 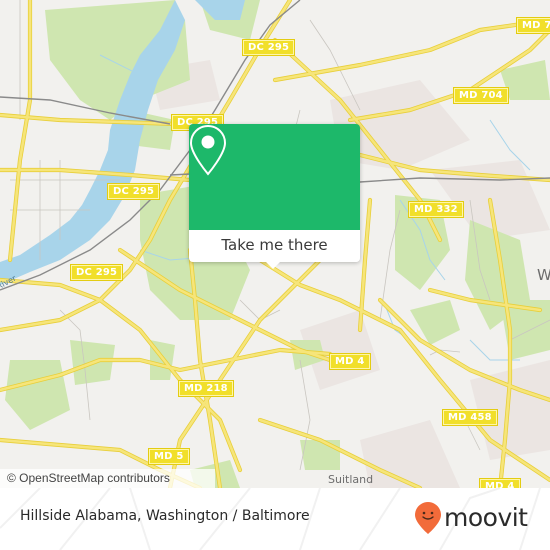 I want to click on route-shield: MD 332, so click(x=436, y=209).